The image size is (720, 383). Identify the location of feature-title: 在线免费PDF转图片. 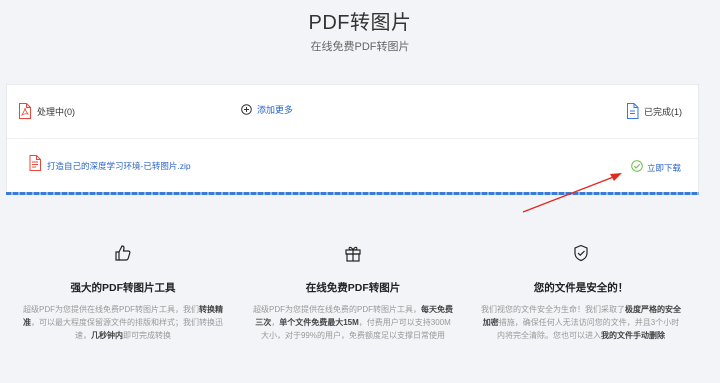
(353, 288).